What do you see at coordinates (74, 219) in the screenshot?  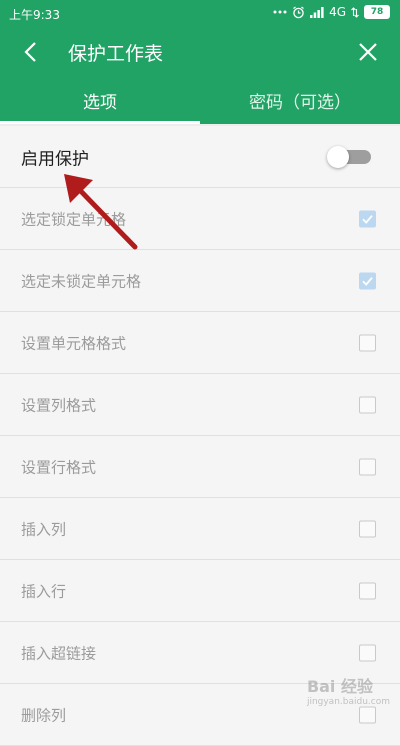 I see `option-label: 选定锁定单元格` at bounding box center [74, 219].